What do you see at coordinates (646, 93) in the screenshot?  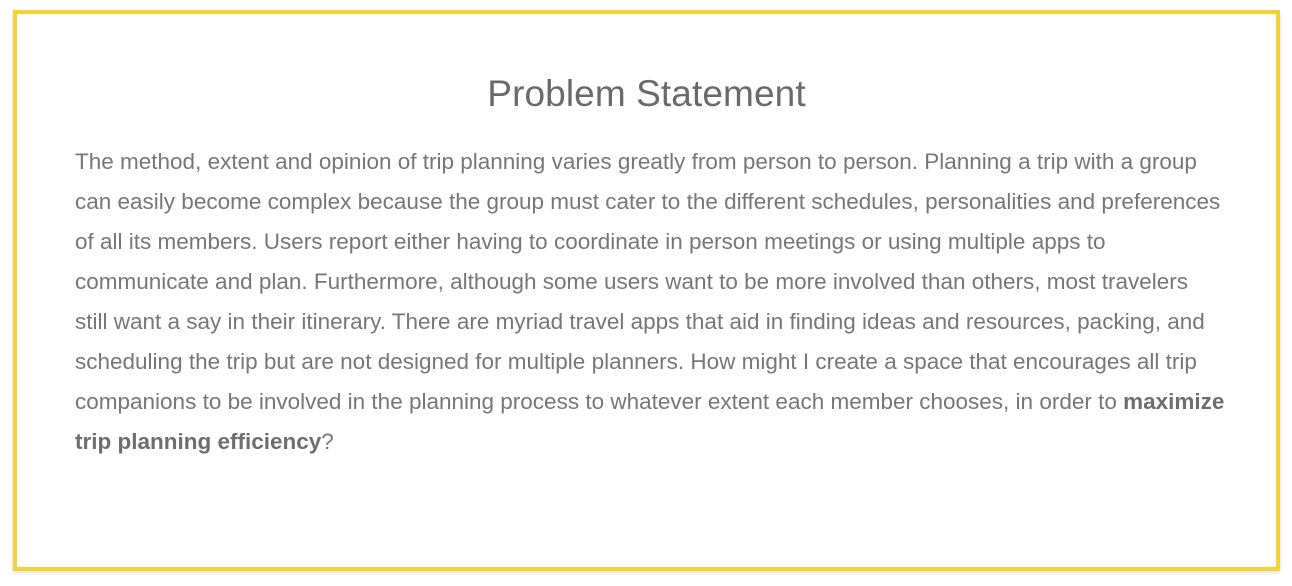 I see `section-title: Problem Statement` at bounding box center [646, 93].